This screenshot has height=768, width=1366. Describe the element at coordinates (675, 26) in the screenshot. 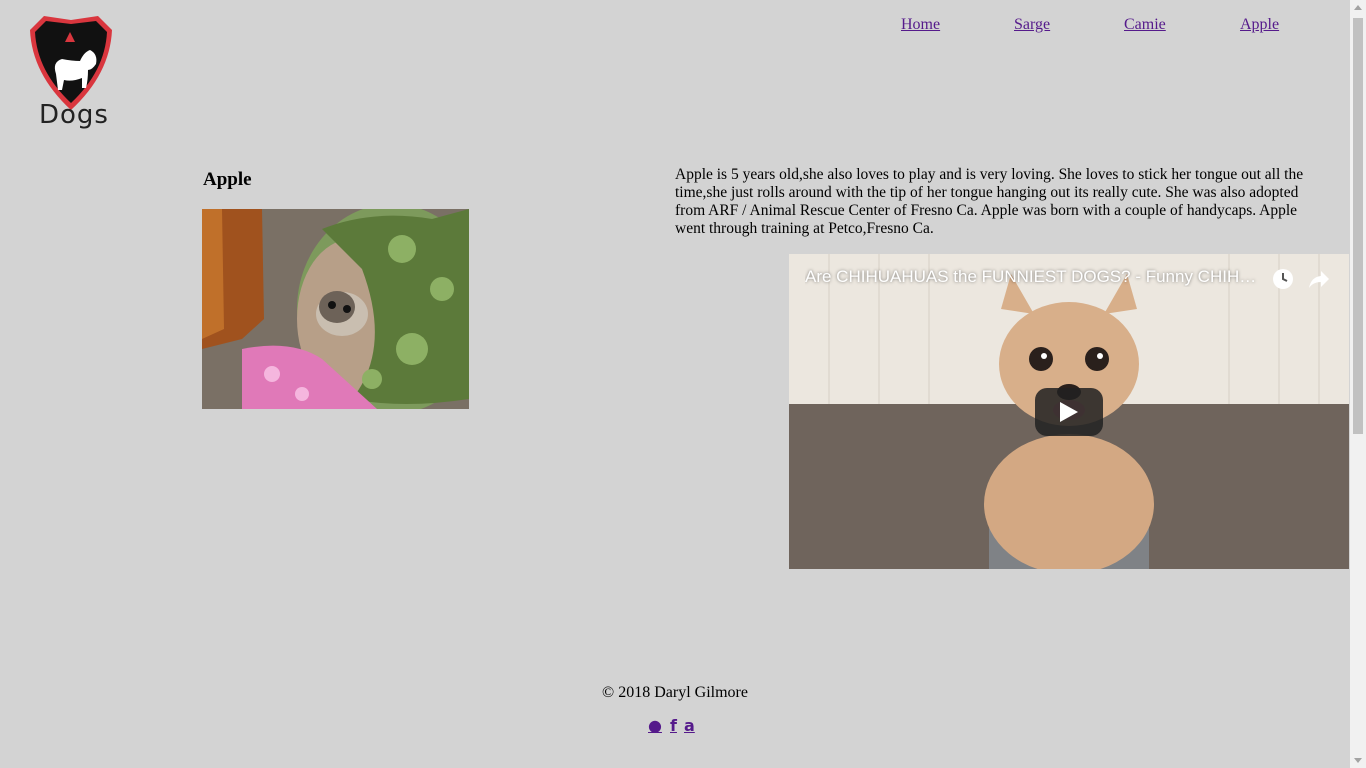

I see `main-nav: Home Sarge Camie Apple` at that location.